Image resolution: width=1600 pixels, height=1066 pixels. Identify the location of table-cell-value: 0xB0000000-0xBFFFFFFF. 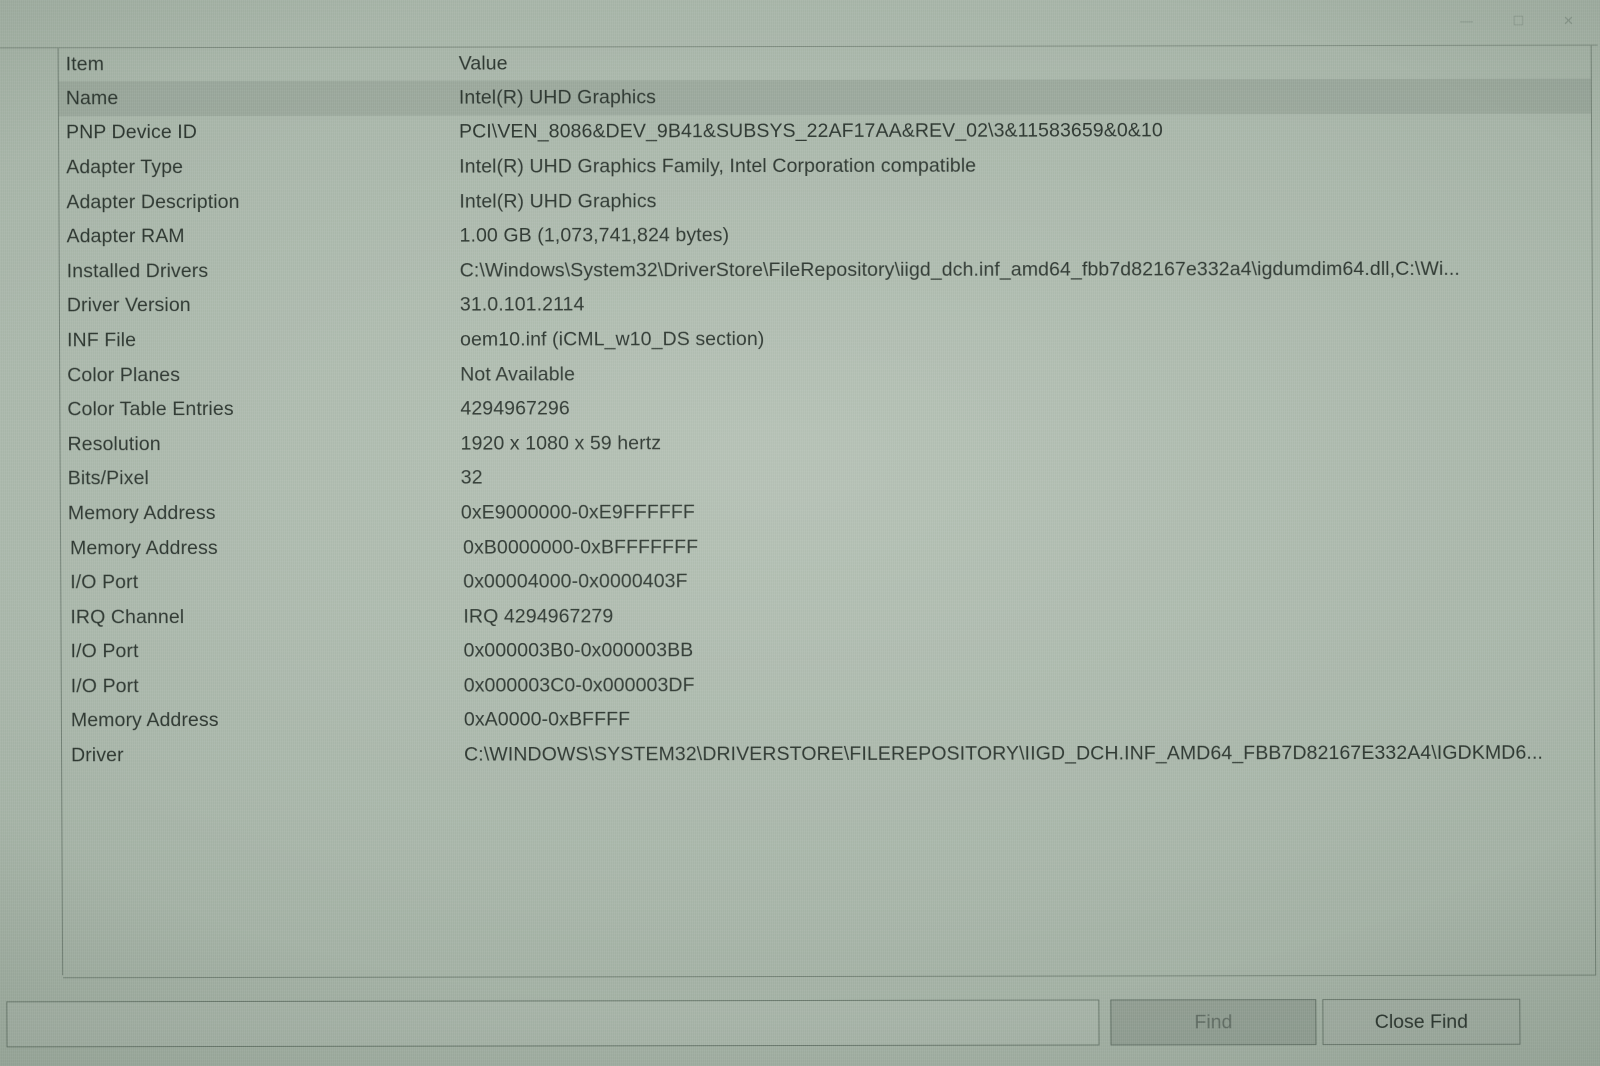
(581, 547).